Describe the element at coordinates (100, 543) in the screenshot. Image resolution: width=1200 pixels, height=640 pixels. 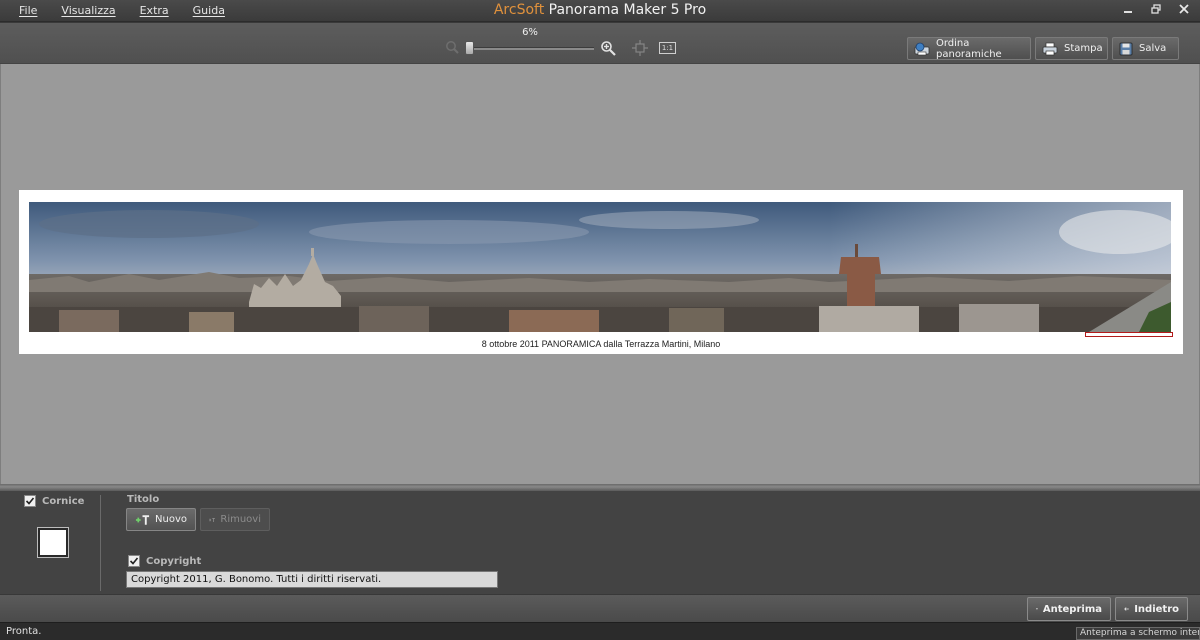
I see `panel-separator` at that location.